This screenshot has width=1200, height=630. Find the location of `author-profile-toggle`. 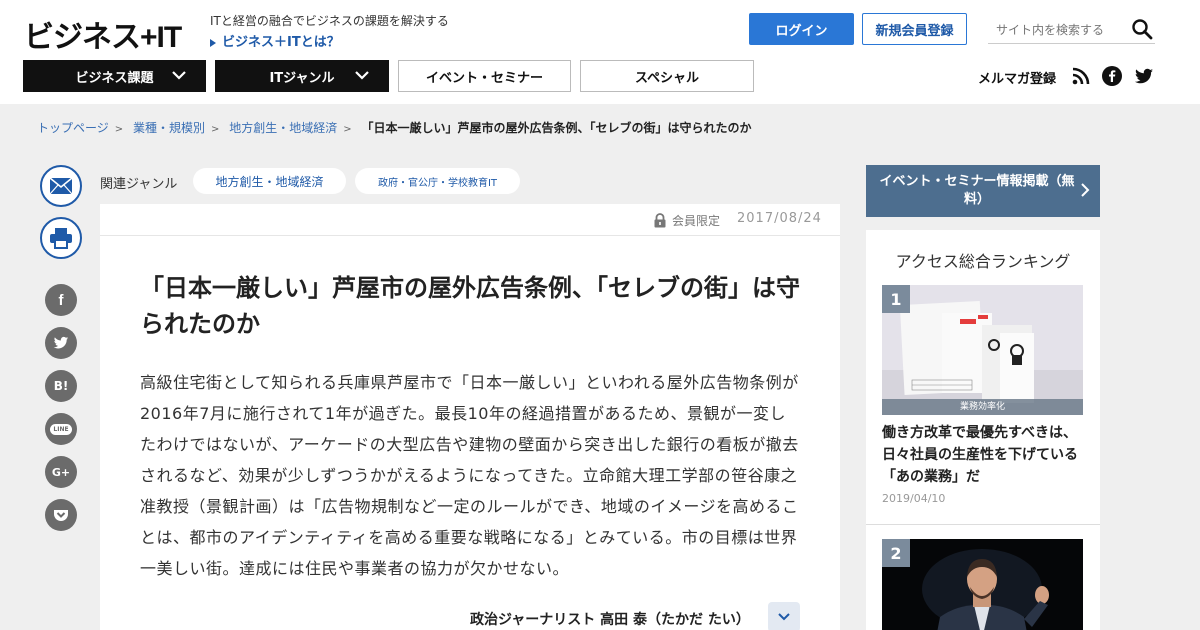

author-profile-toggle is located at coordinates (784, 616).